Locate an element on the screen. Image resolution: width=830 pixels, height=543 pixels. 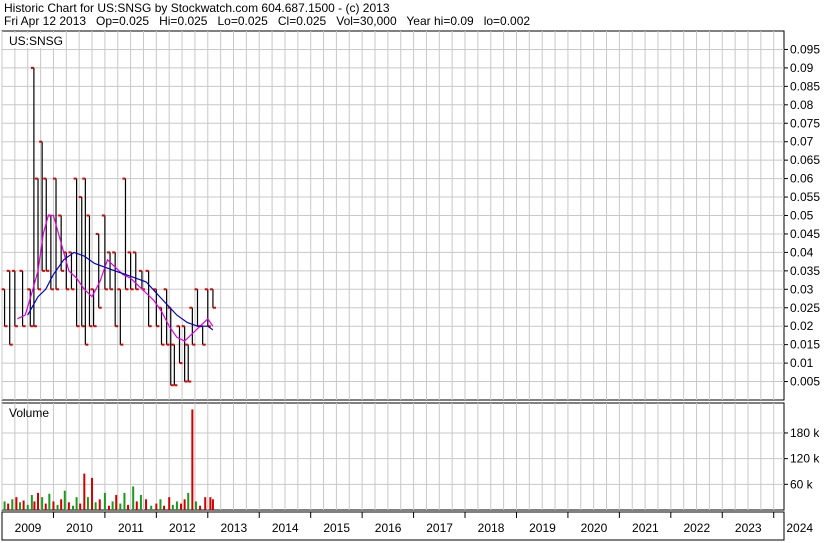
x-tick-label: 2019 is located at coordinates (542, 528).